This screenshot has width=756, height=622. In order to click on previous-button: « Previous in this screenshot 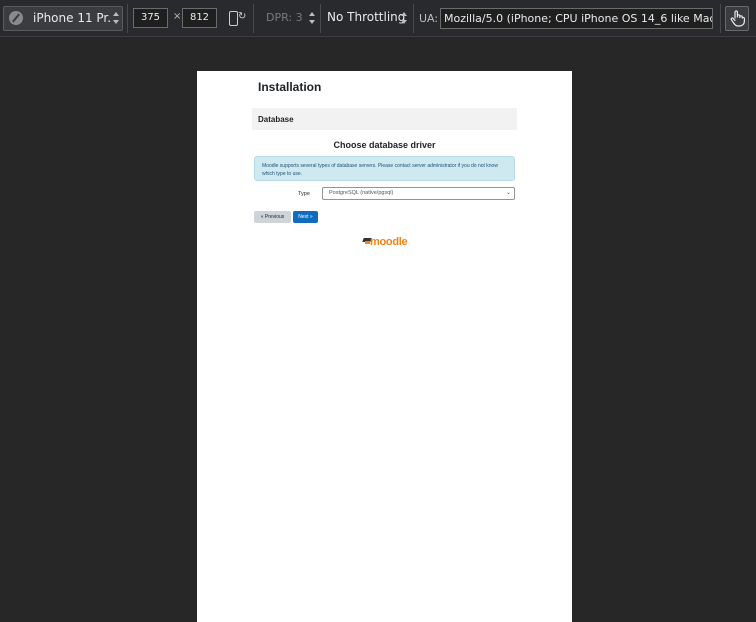, I will do `click(272, 217)`.